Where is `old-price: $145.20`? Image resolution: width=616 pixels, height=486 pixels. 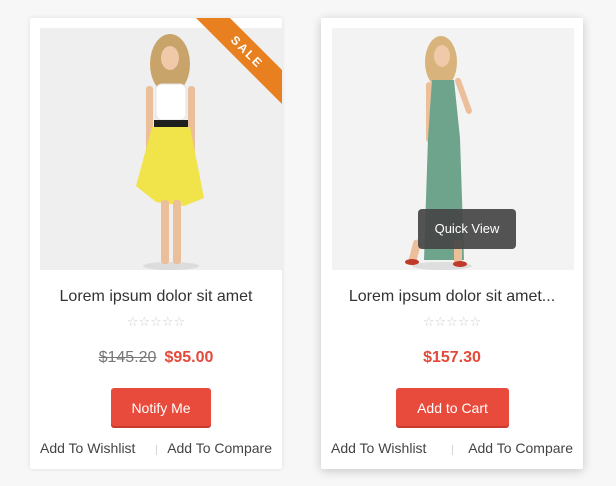
old-price: $145.20 is located at coordinates (127, 357).